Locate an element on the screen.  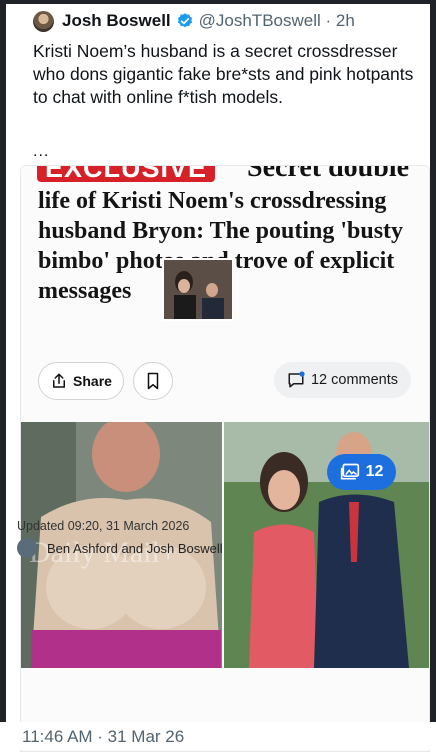
photo-count-value: 12 is located at coordinates (374, 471).